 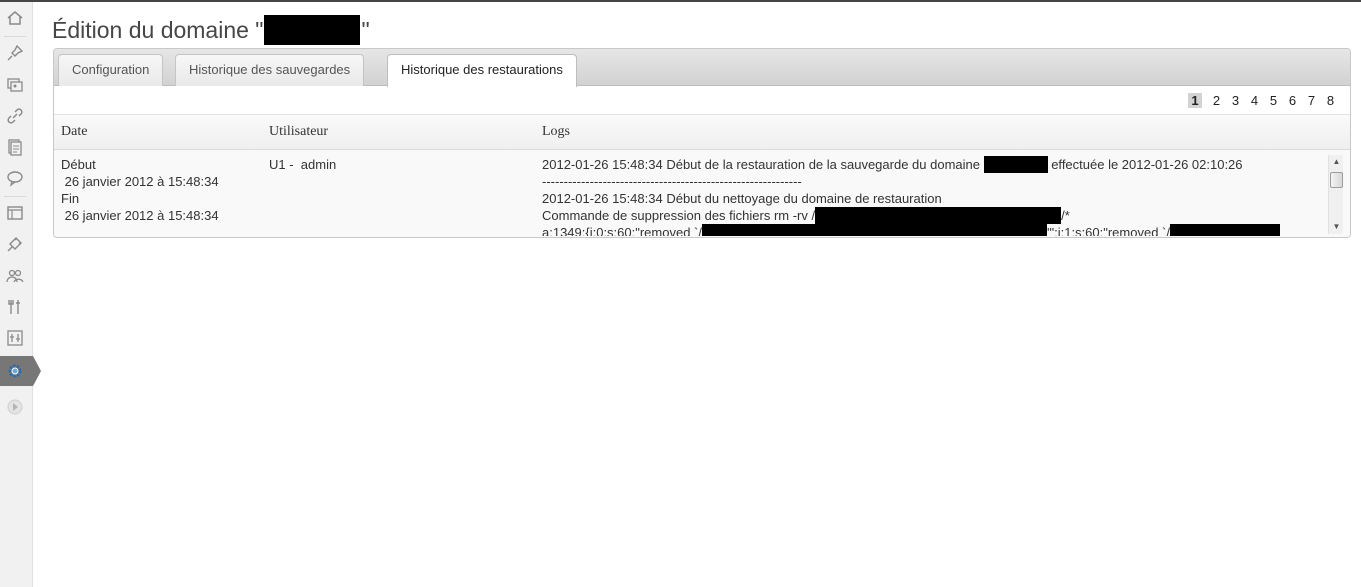 I want to click on sidebar-item-active, so click(x=16, y=371).